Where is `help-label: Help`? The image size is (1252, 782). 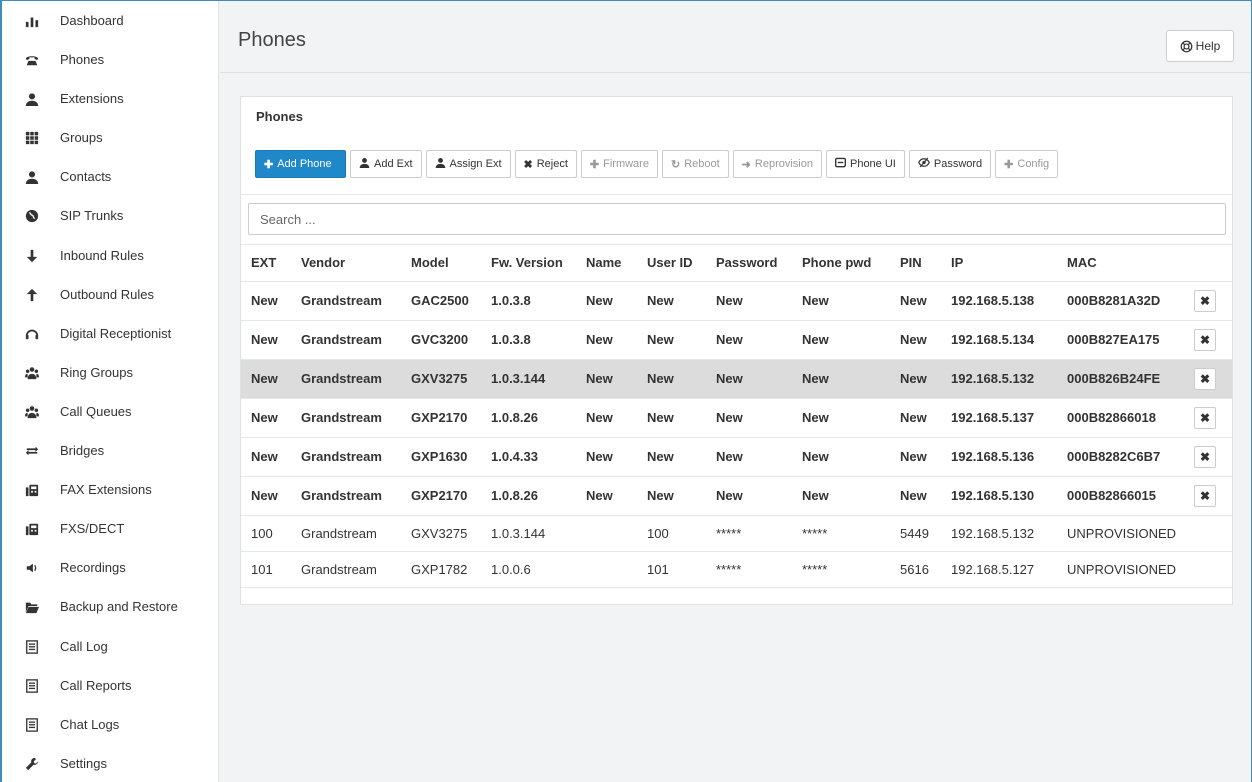 help-label: Help is located at coordinates (1208, 46).